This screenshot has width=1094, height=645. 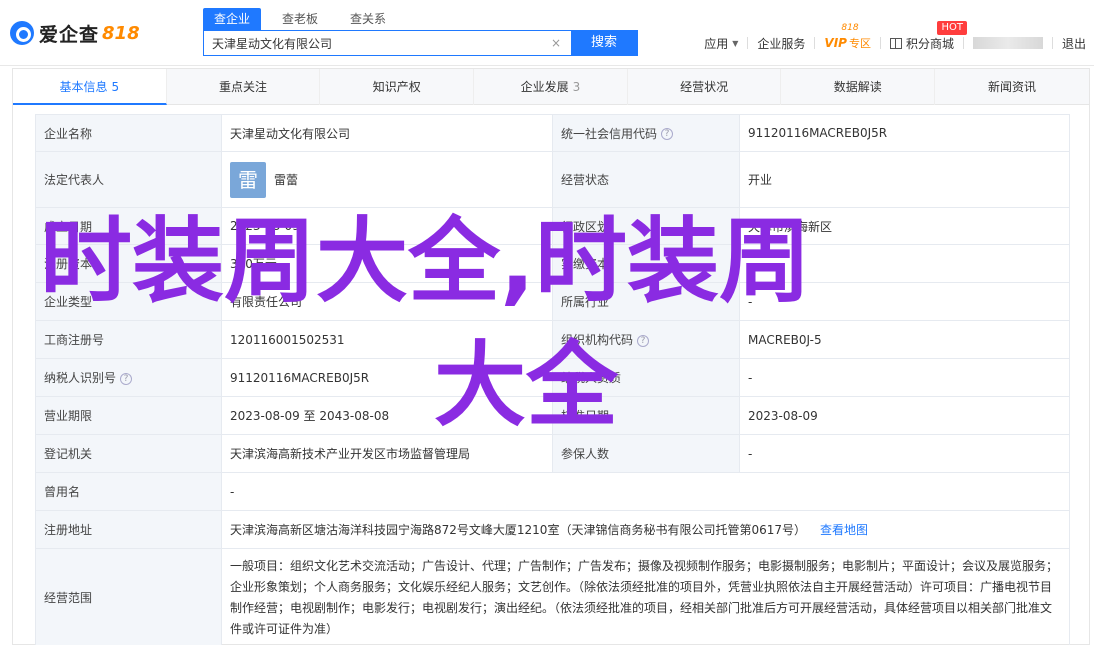 I want to click on tab-basic-info: 基本信息 5, so click(x=90, y=87).